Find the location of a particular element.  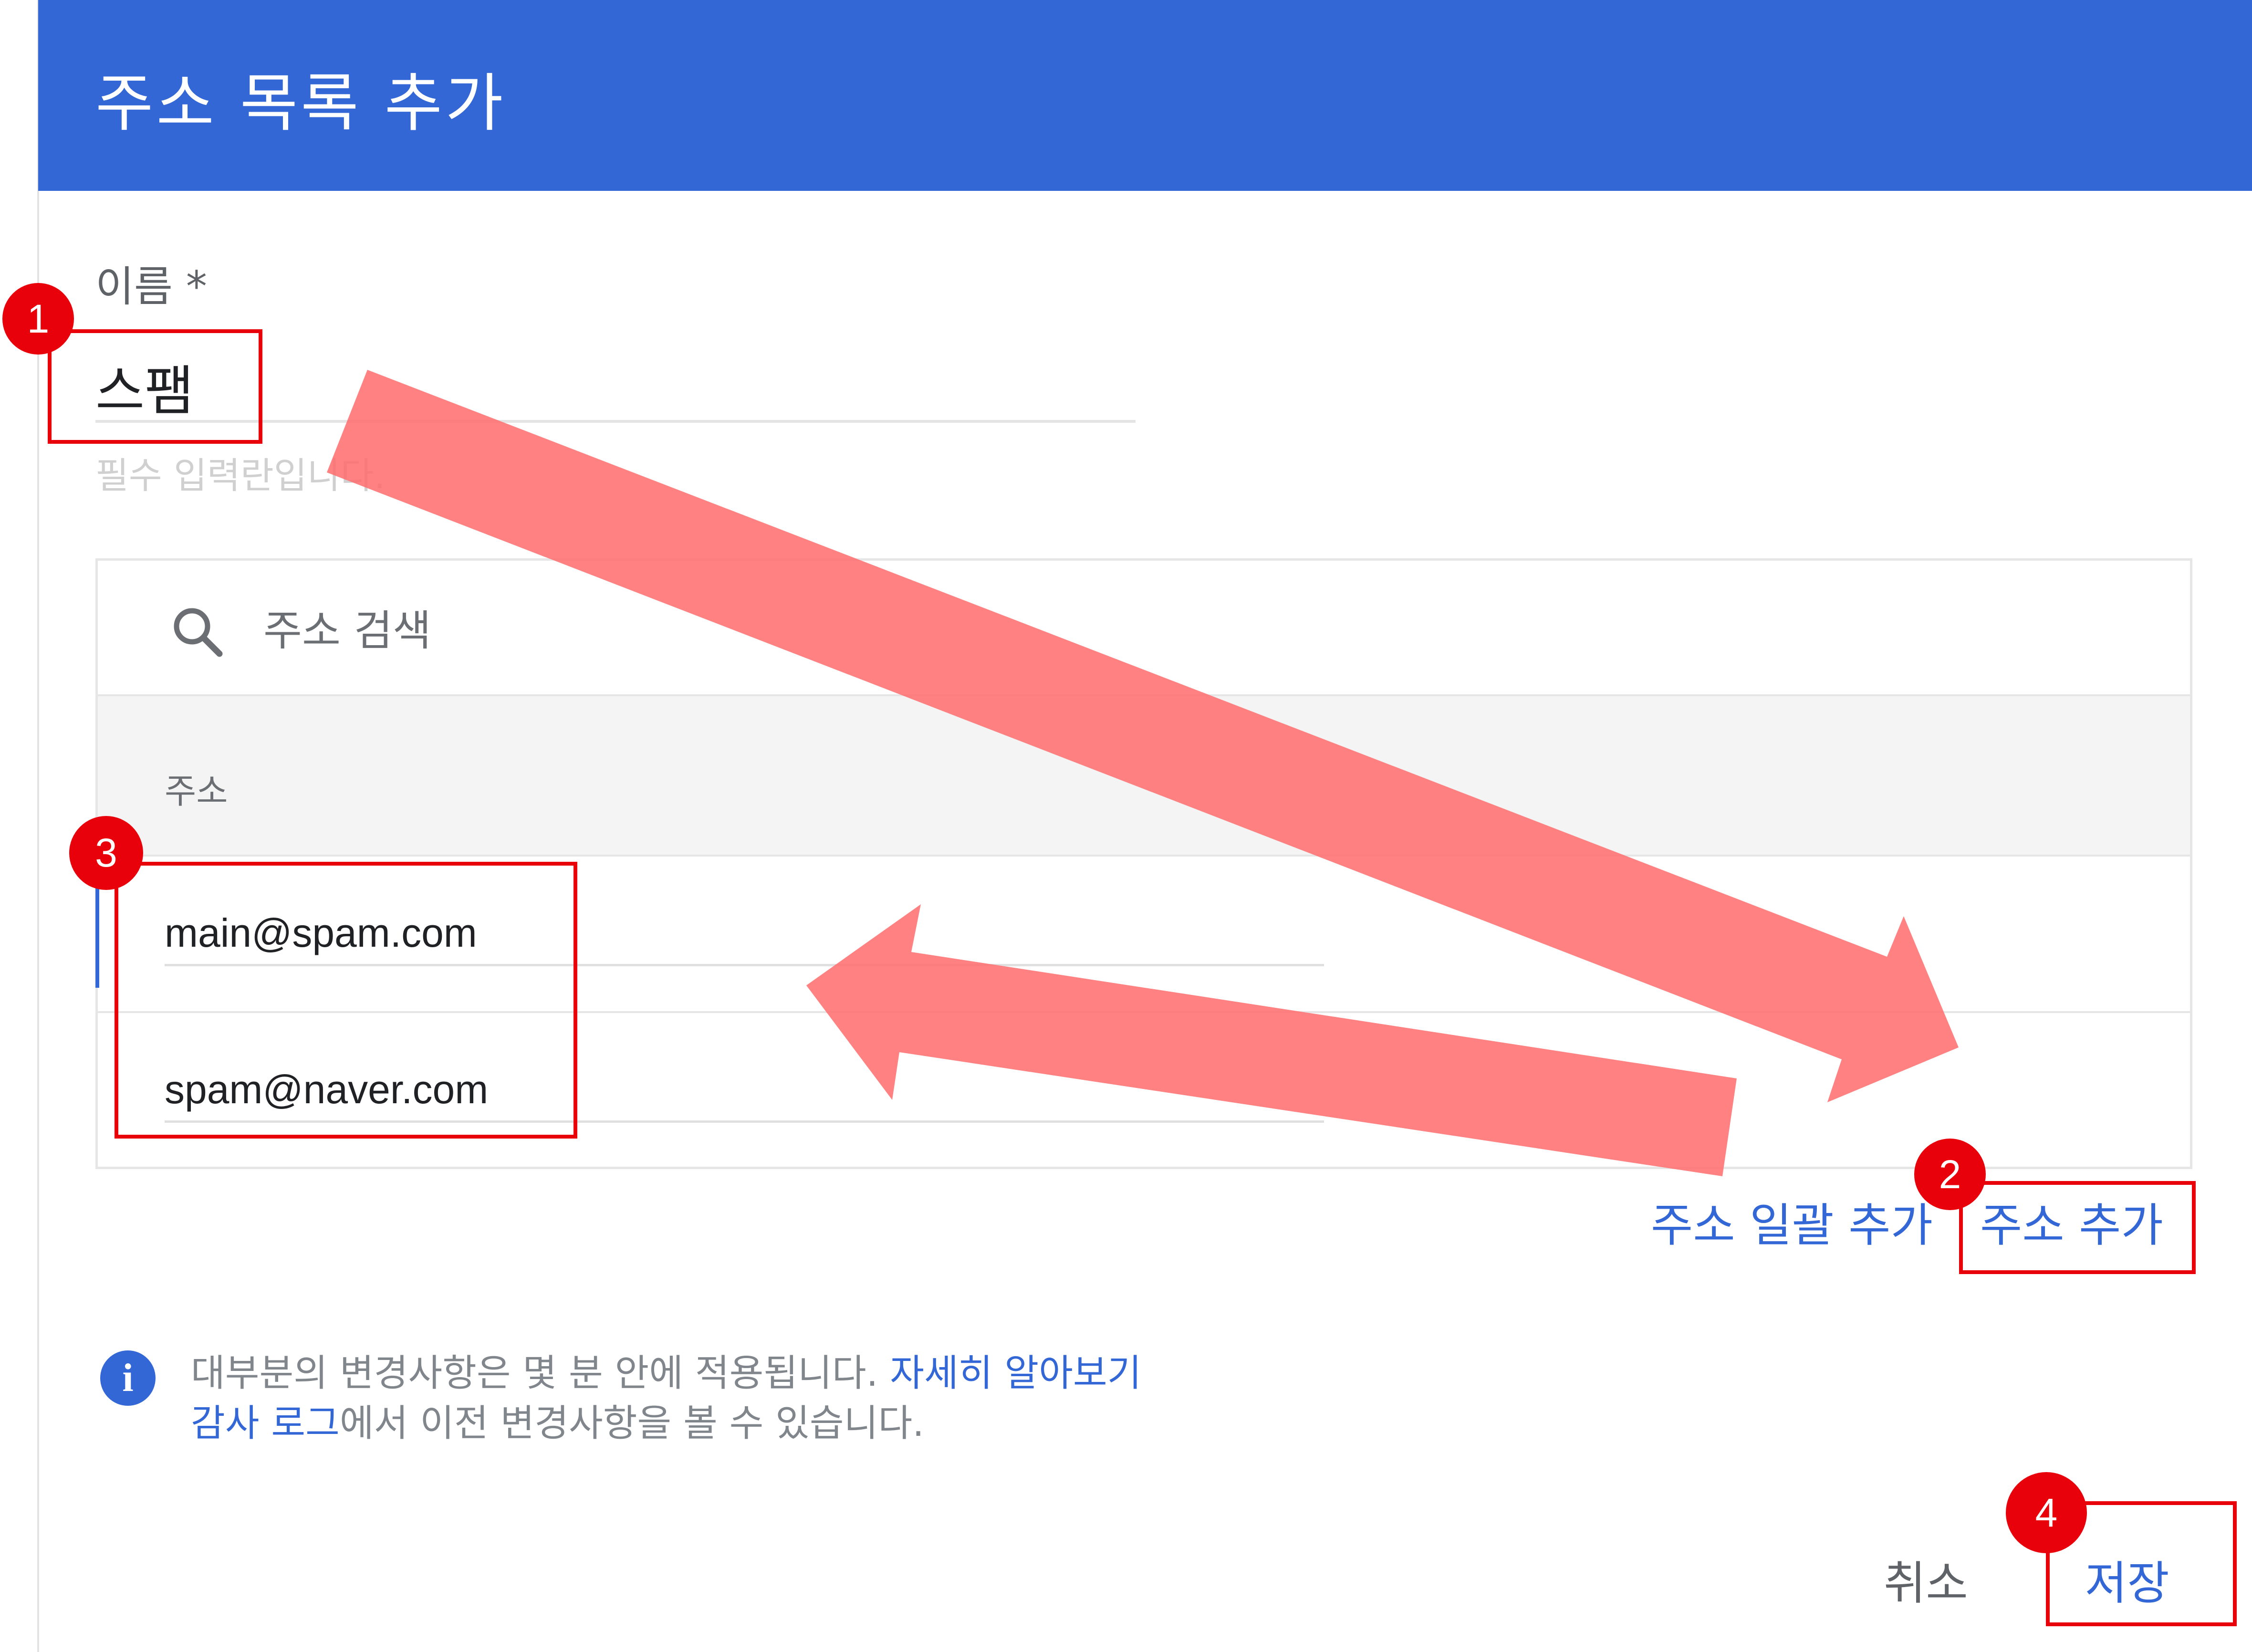

annotation-badge-2: 2 is located at coordinates (1950, 1174).